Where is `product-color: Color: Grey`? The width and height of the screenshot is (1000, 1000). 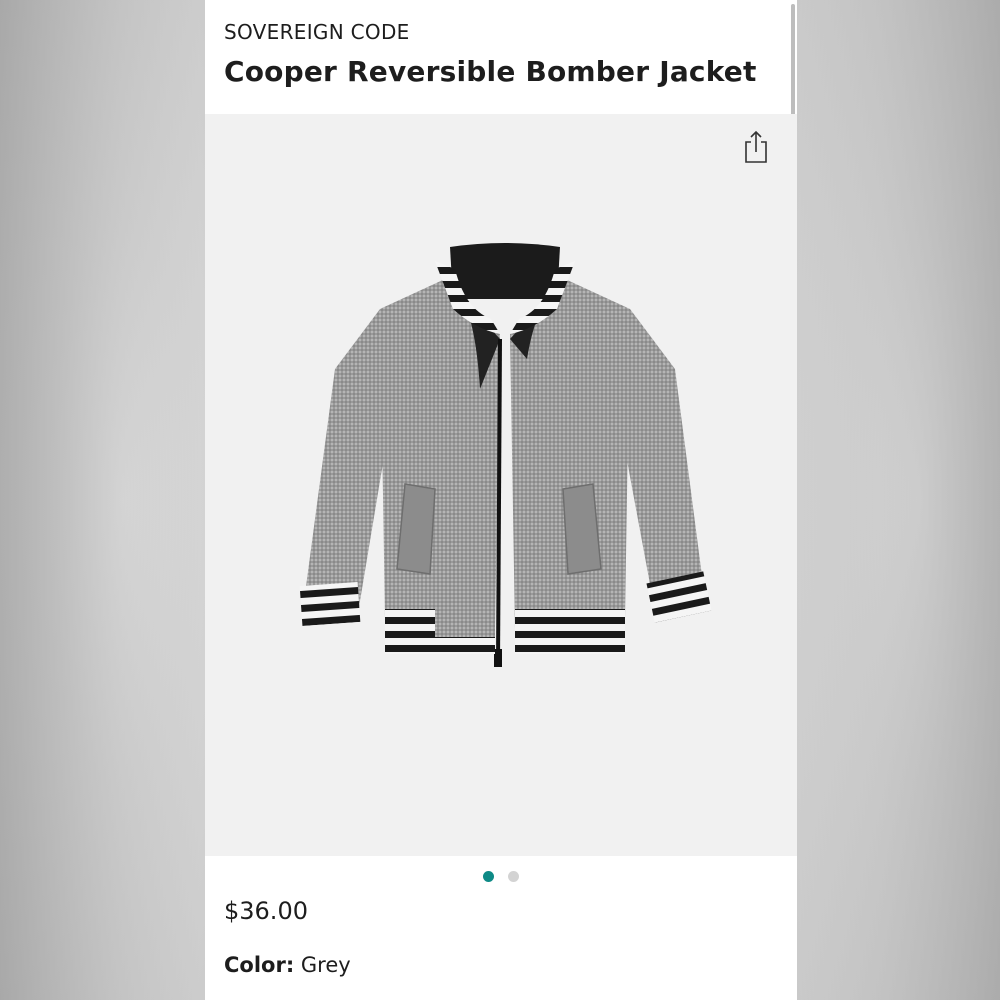
product-color: Color: Grey is located at coordinates (287, 965).